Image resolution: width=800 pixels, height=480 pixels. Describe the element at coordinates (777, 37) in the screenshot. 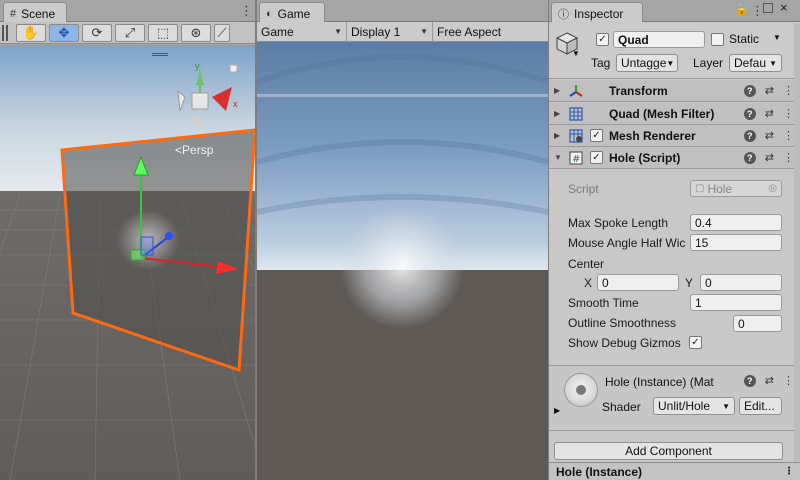

I see `static-dropdown-icon: ▼` at that location.